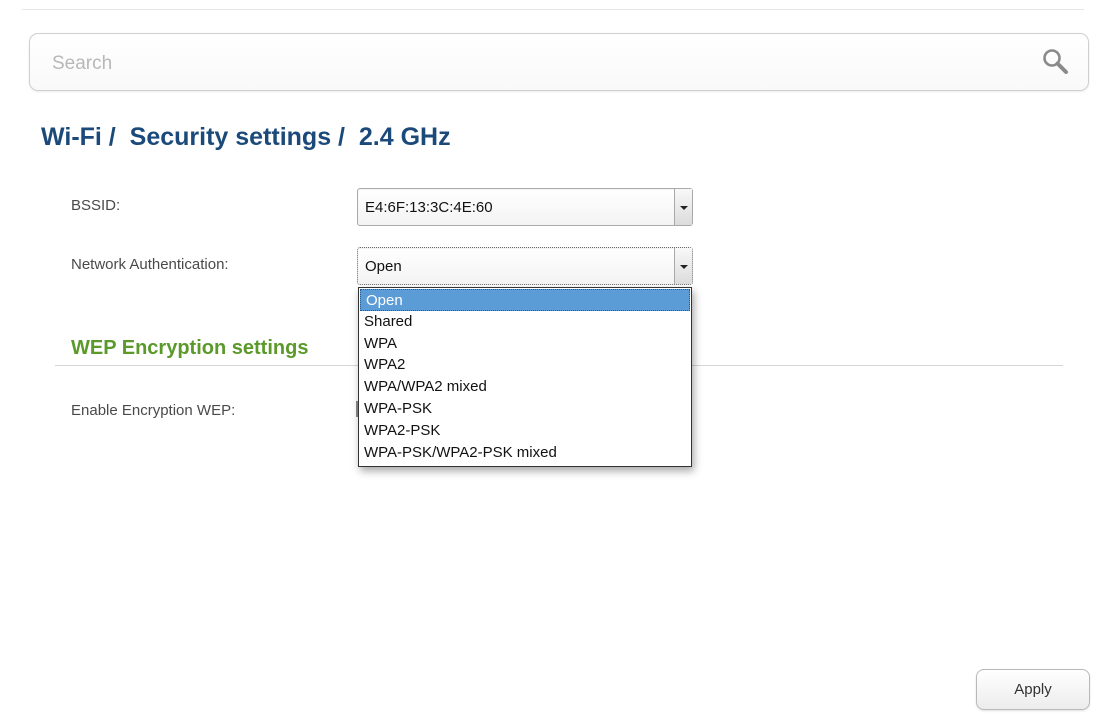 The width and height of the screenshot is (1098, 718). What do you see at coordinates (525, 266) in the screenshot?
I see `network-auth-select: Open` at bounding box center [525, 266].